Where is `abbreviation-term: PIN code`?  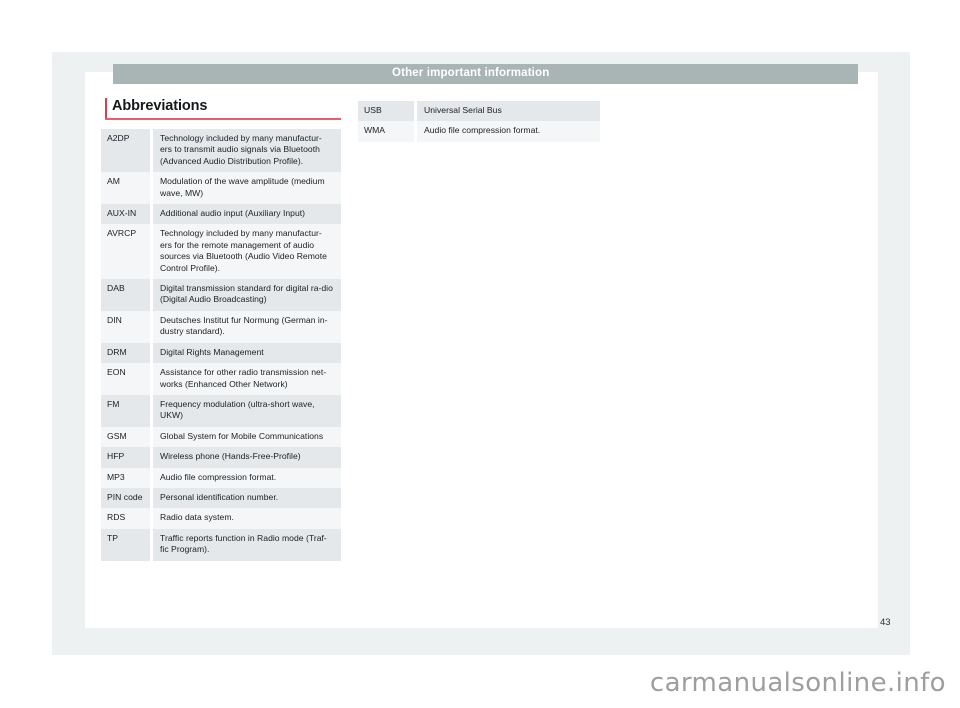
abbreviation-term: PIN code is located at coordinates (127, 498).